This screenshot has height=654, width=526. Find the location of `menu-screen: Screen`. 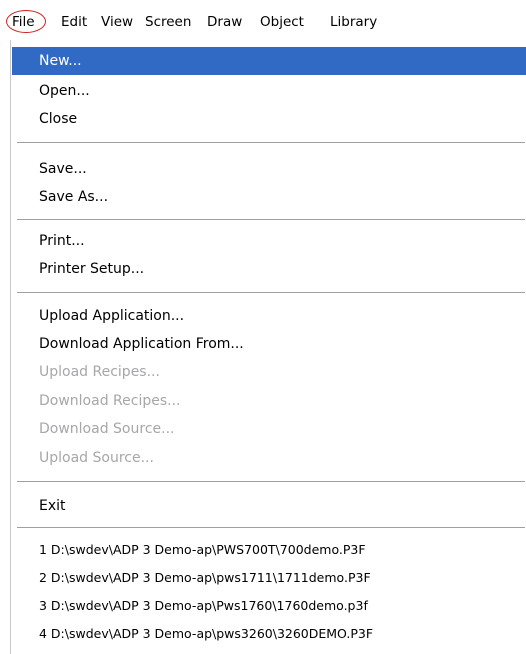

menu-screen: Screen is located at coordinates (168, 22).